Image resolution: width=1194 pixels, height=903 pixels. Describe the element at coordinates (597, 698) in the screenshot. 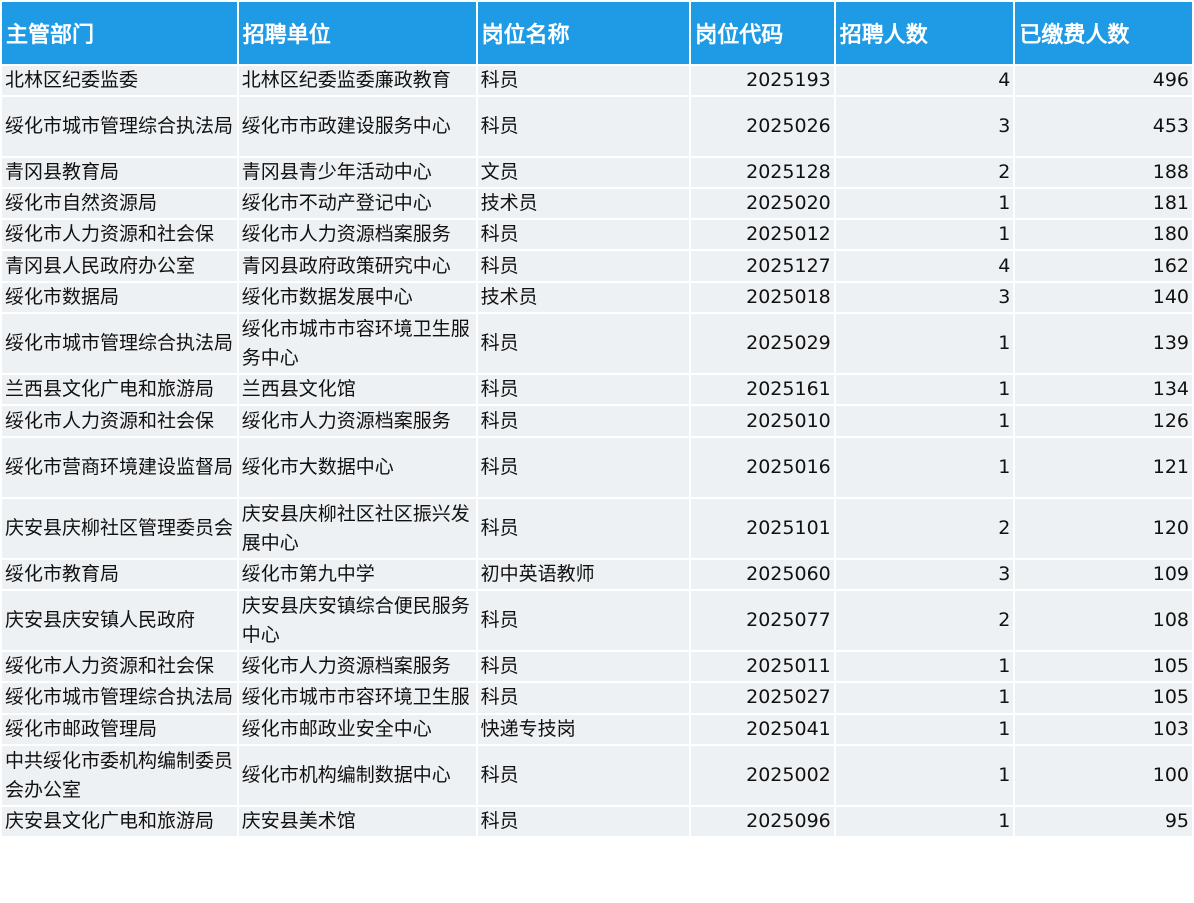

I see `table-row: 绥化市城市管理综合执法局绥化市城市市容环境卫生服务中心科员20250271105` at that location.